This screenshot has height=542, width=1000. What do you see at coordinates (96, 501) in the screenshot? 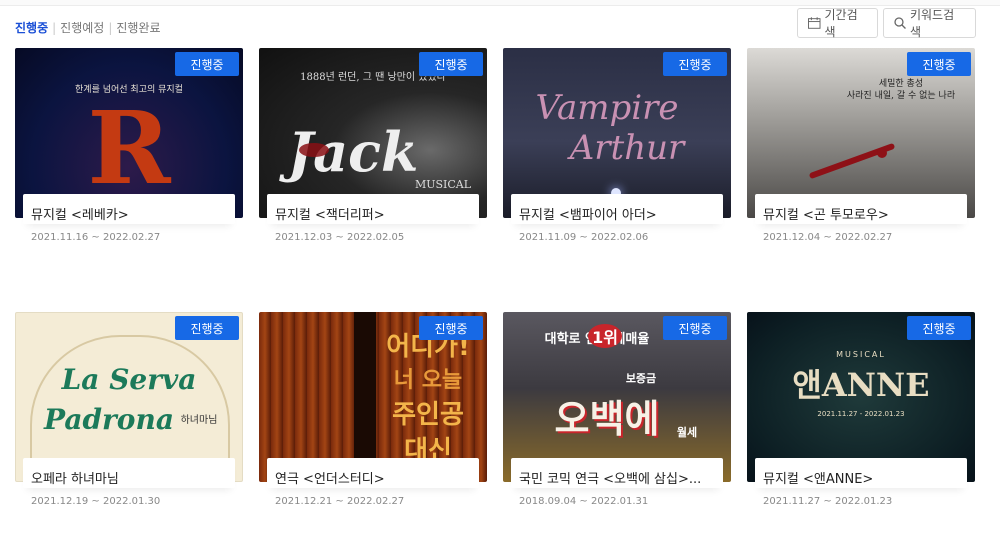
I see `performance-dates: 2021.12.19 ~ 2022.01.30` at bounding box center [96, 501].